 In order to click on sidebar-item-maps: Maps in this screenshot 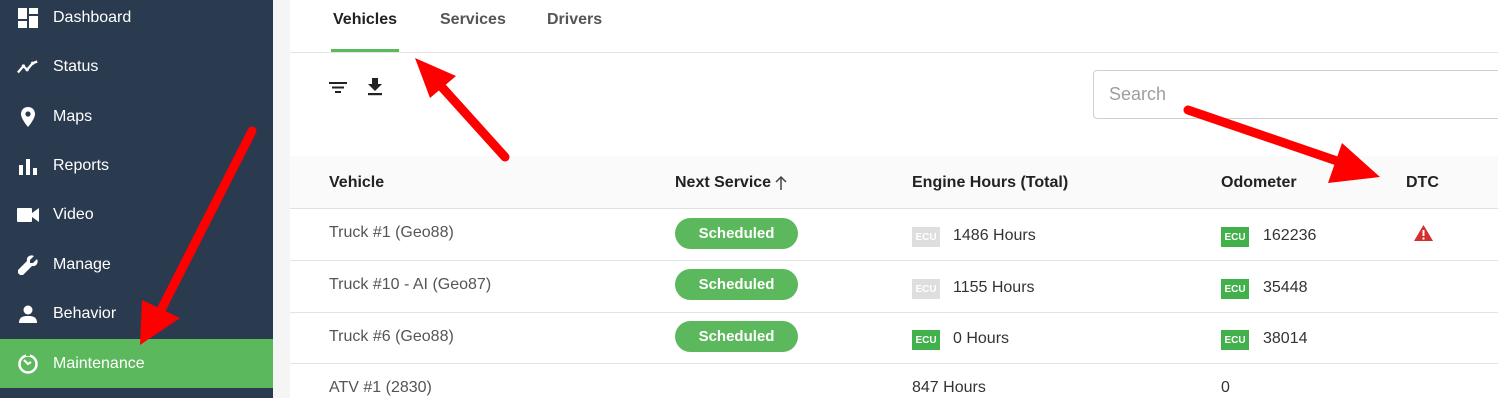, I will do `click(136, 116)`.